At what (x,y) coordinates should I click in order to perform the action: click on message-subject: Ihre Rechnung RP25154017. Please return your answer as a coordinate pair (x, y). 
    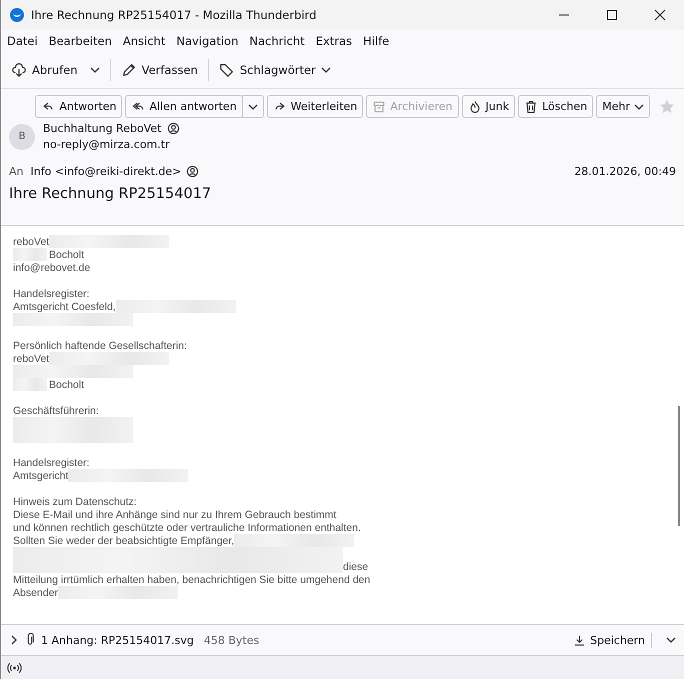
    Looking at the image, I should click on (110, 194).